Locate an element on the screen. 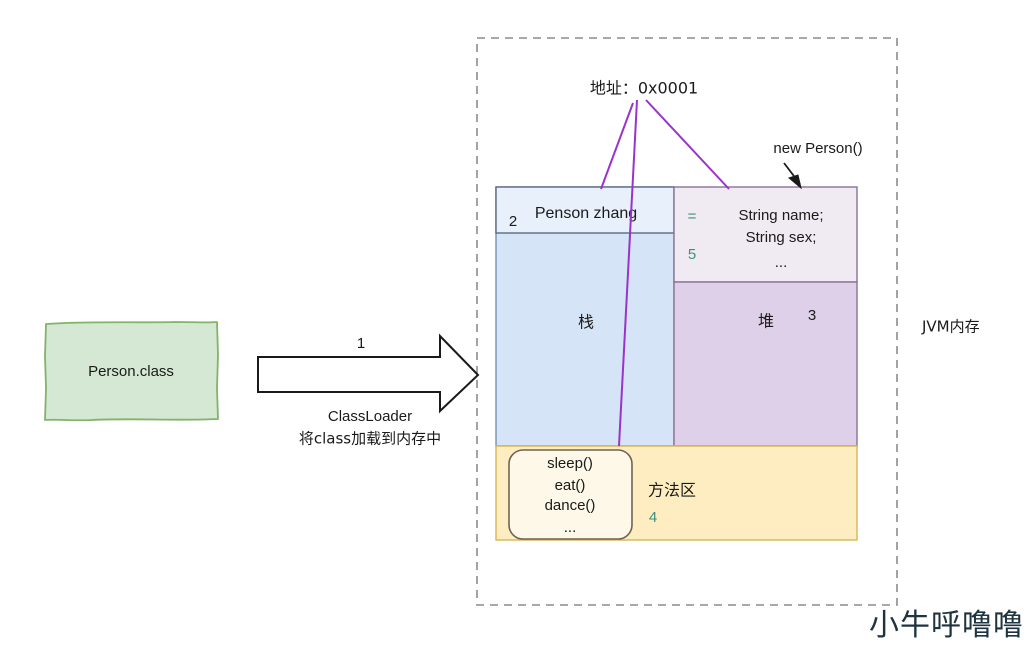 Image resolution: width=1032 pixels, height=650 pixels. heap-region-label: 堆 is located at coordinates (766, 321).